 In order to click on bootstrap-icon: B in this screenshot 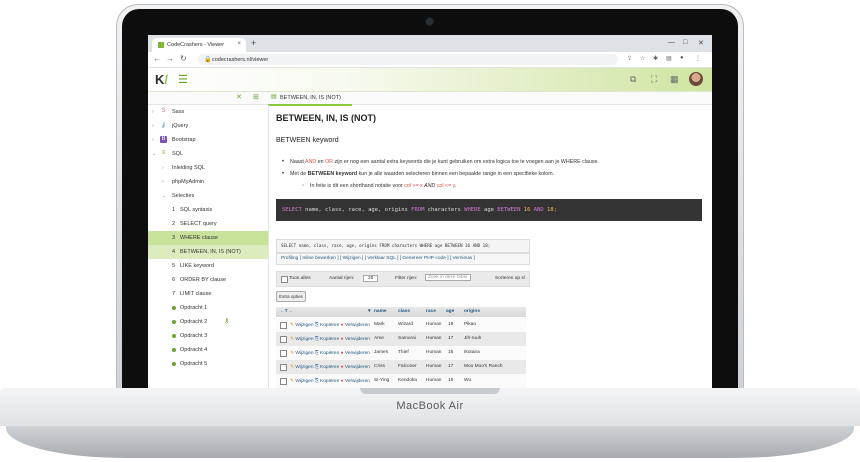, I will do `click(163, 139)`.